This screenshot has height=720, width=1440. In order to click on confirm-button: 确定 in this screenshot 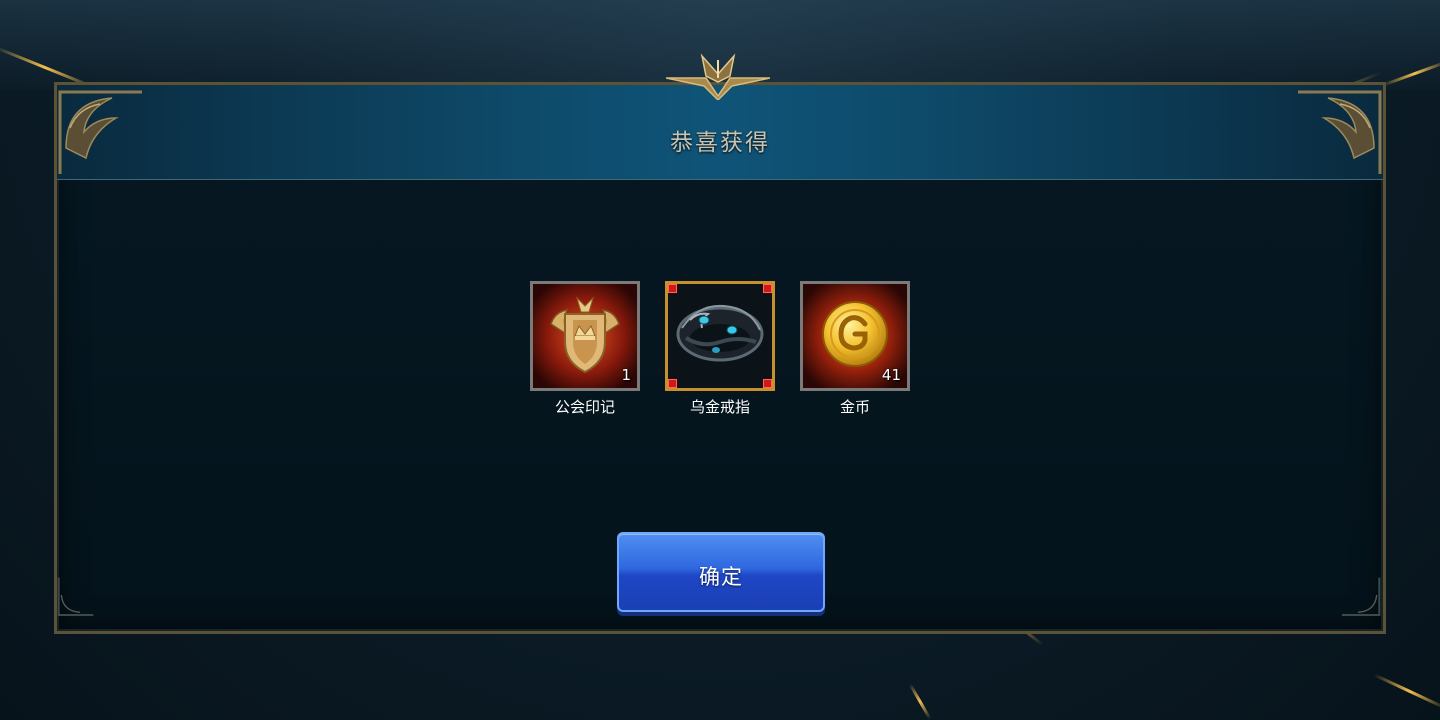, I will do `click(721, 572)`.